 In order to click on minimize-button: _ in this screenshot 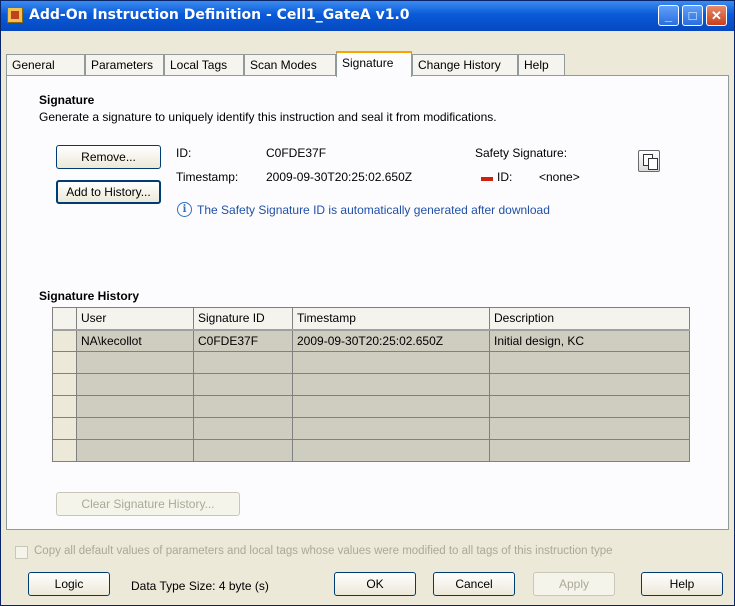, I will do `click(668, 15)`.